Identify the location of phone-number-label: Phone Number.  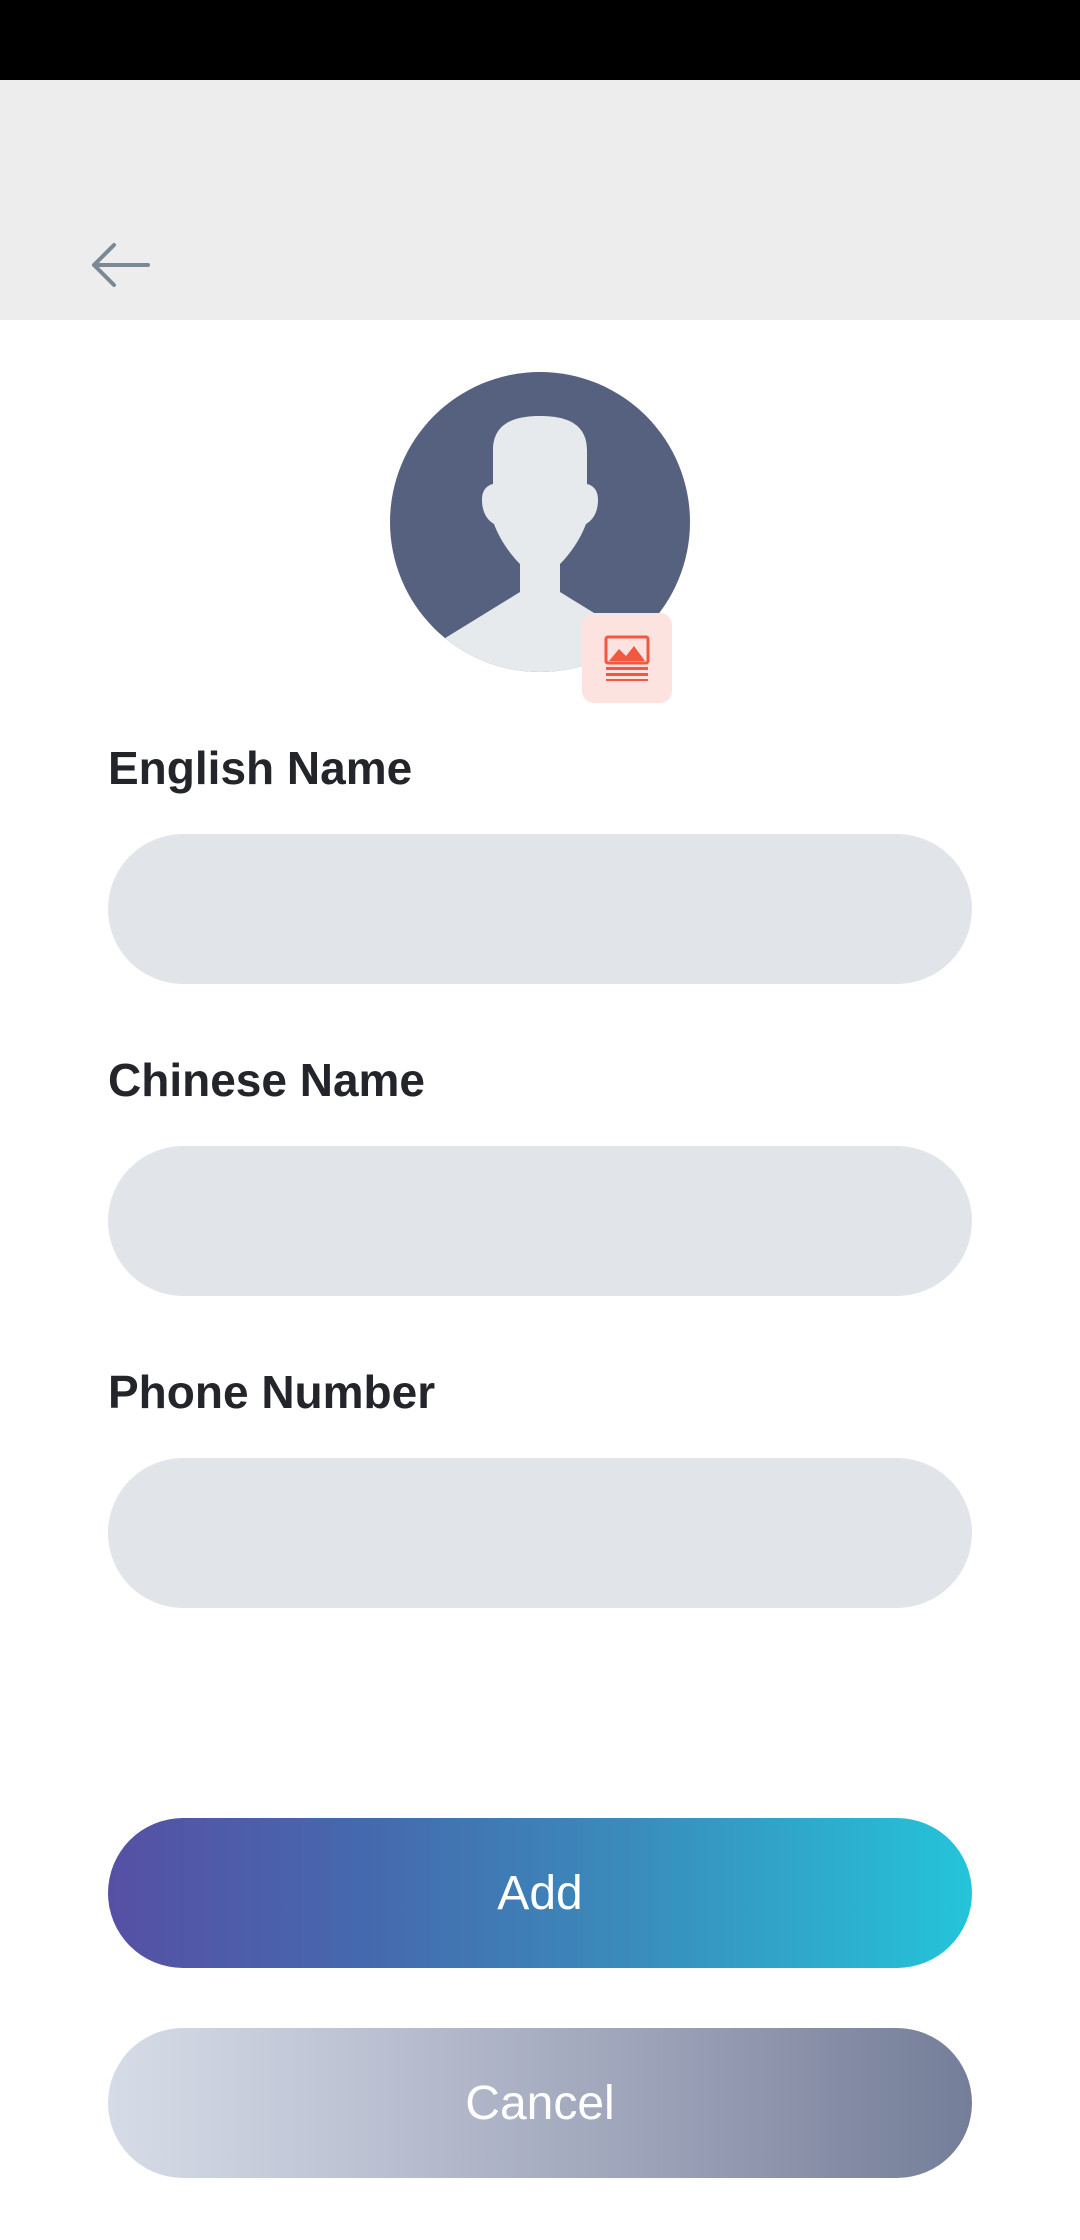
(272, 1392).